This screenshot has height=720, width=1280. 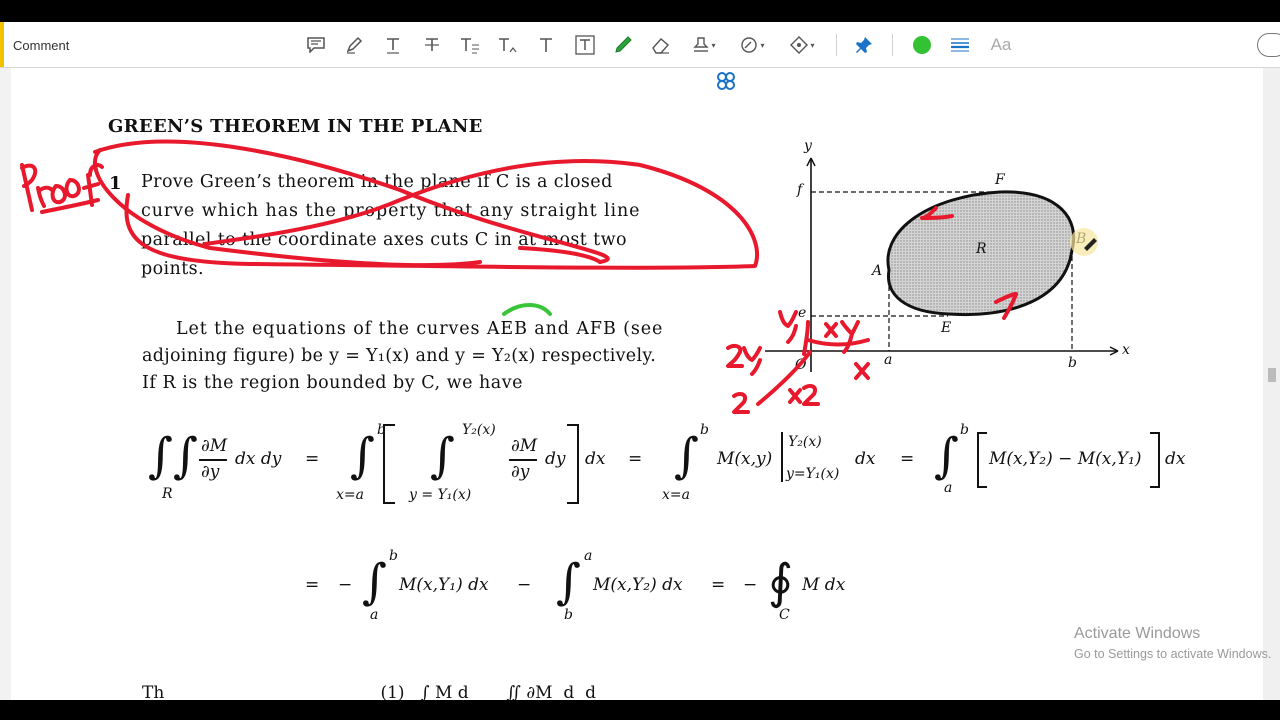 What do you see at coordinates (527, 309) in the screenshot?
I see `green-ink-stroke` at bounding box center [527, 309].